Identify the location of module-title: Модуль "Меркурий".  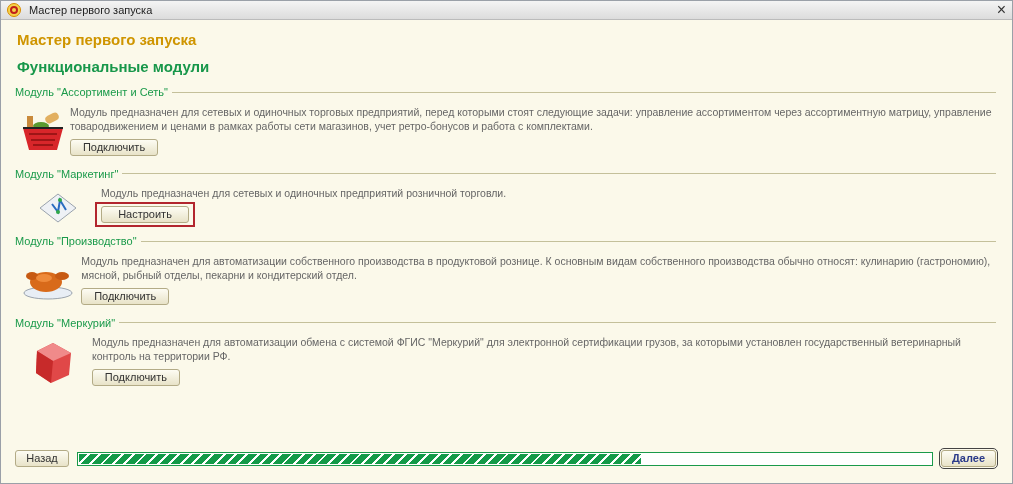
(65, 323).